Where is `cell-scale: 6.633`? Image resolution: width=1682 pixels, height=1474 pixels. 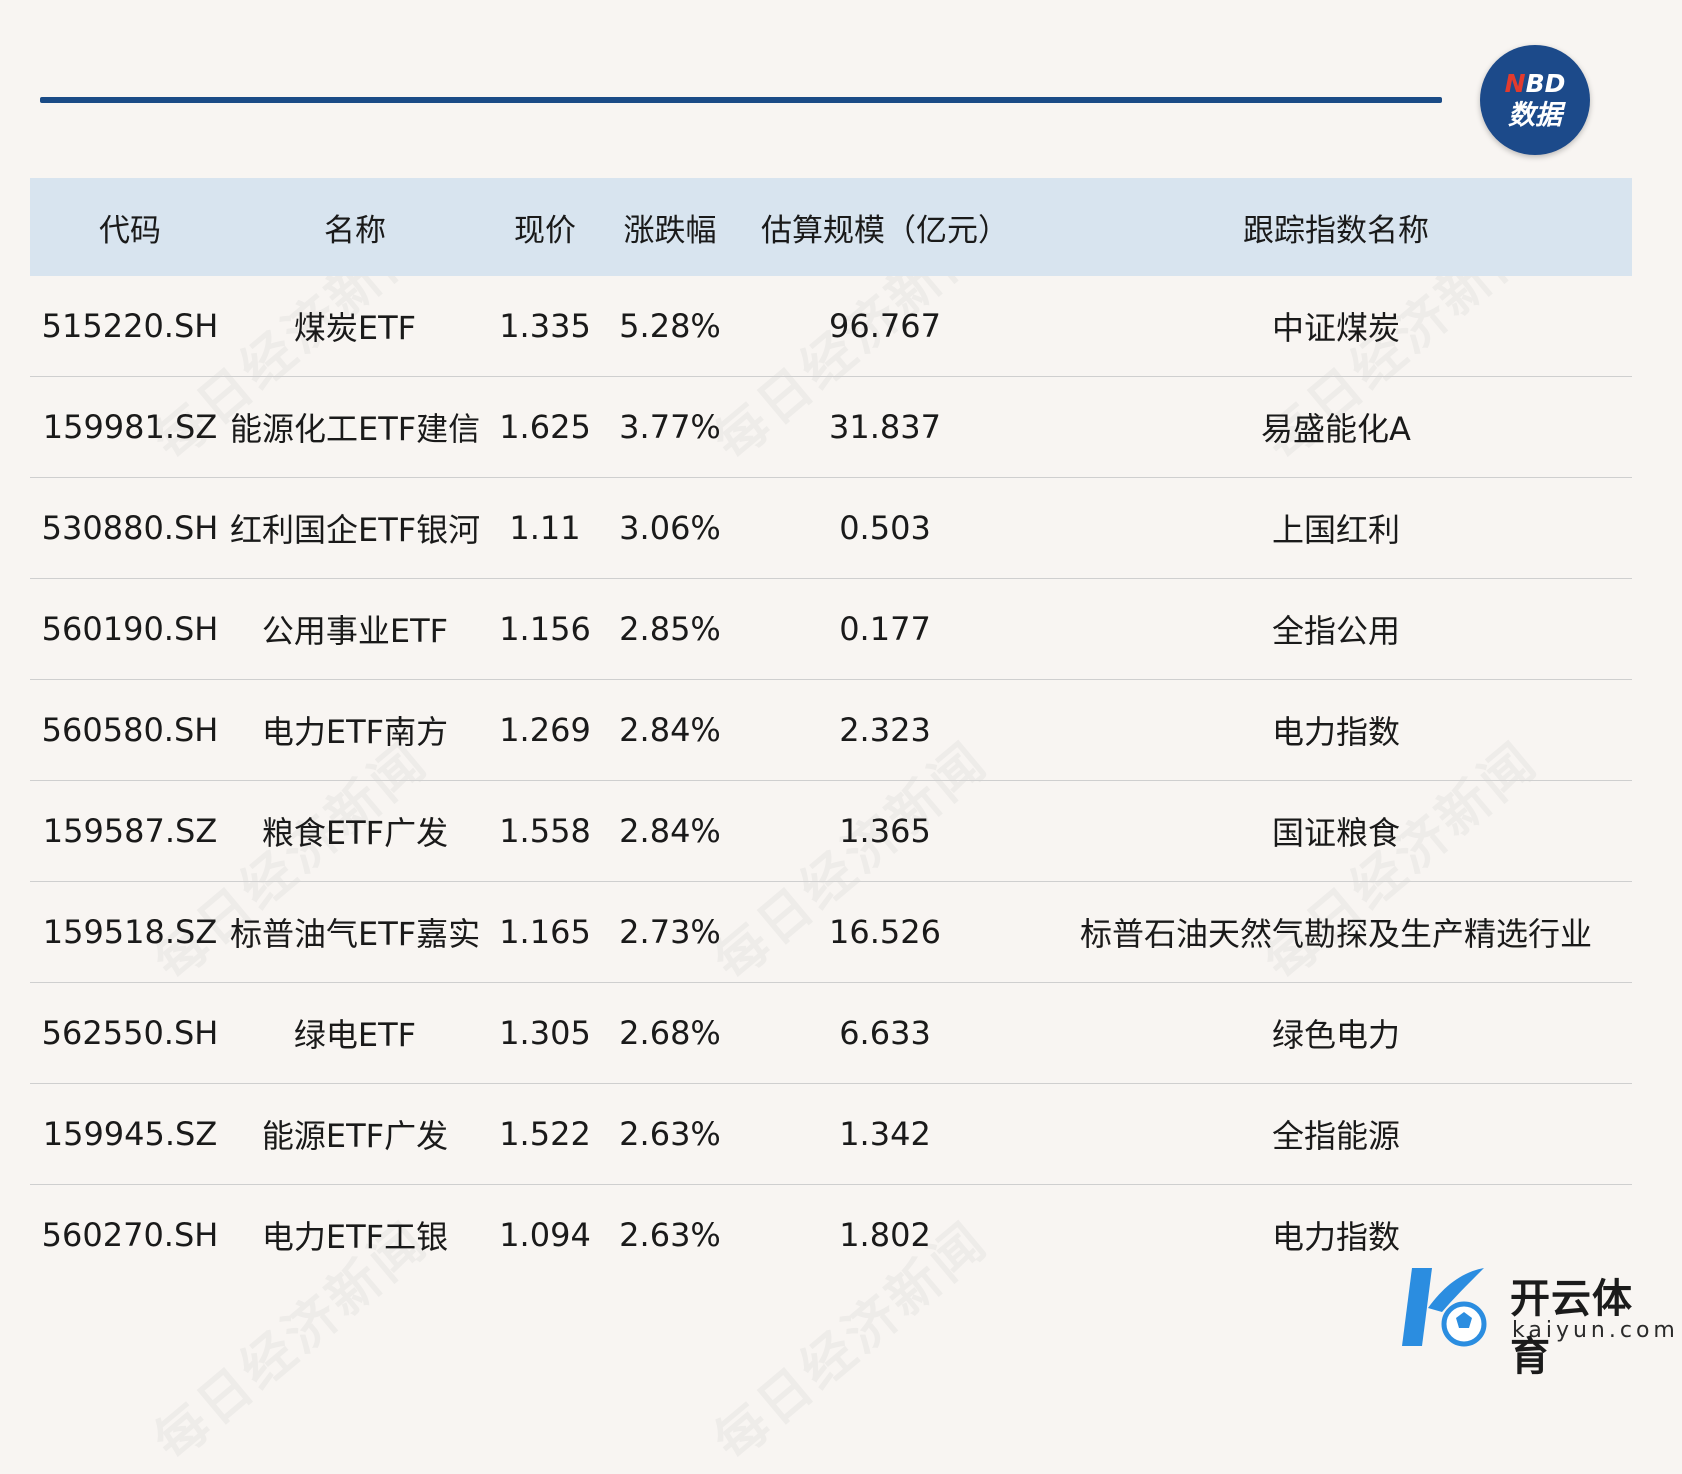 cell-scale: 6.633 is located at coordinates (885, 1033).